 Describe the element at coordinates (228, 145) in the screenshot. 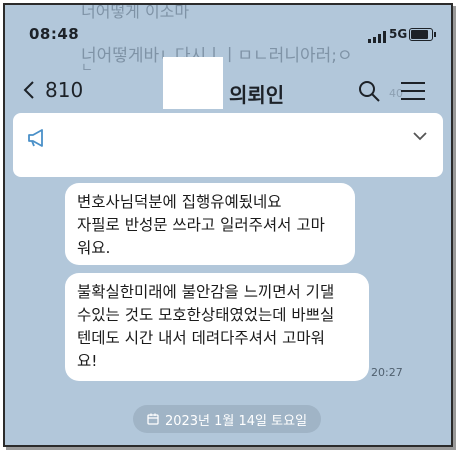

I see `notice-banner` at that location.